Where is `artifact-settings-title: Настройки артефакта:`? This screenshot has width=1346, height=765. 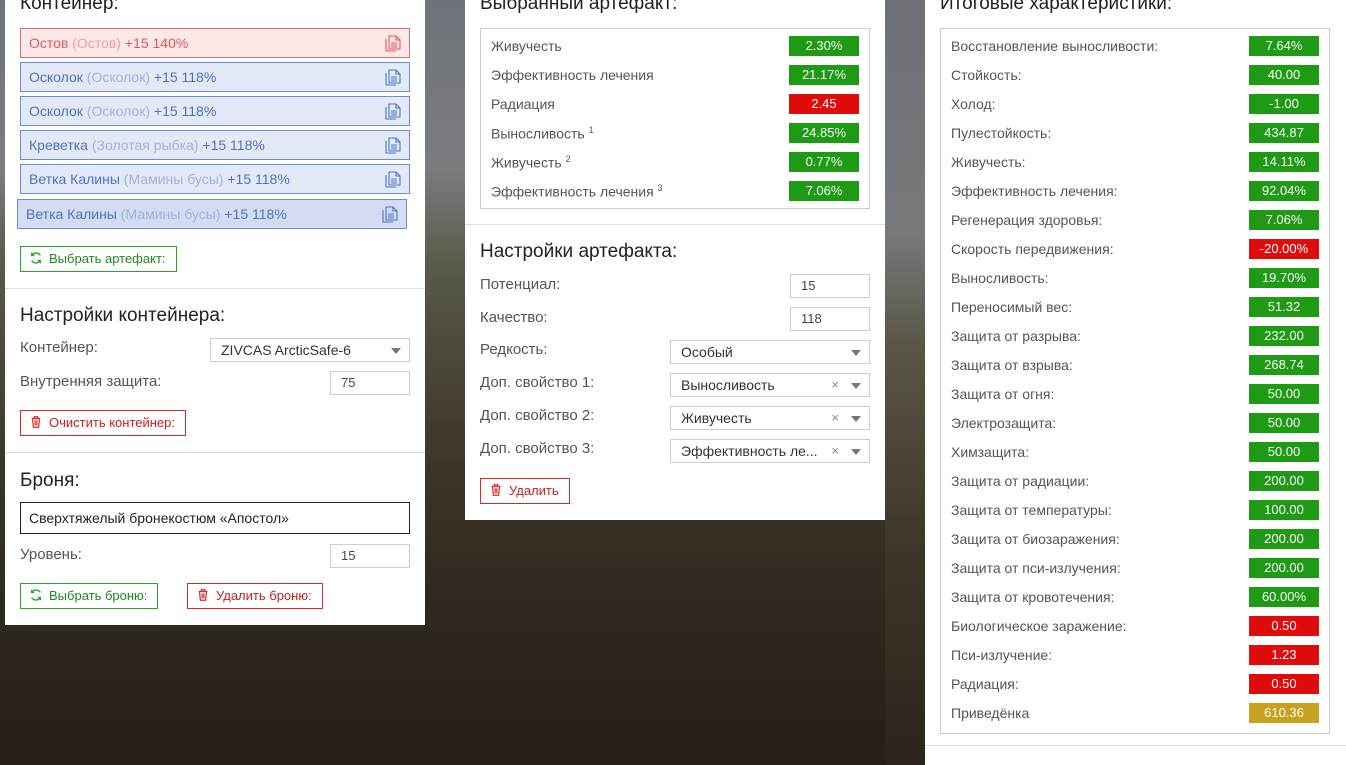
artifact-settings-title: Настройки артефакта: is located at coordinates (579, 251).